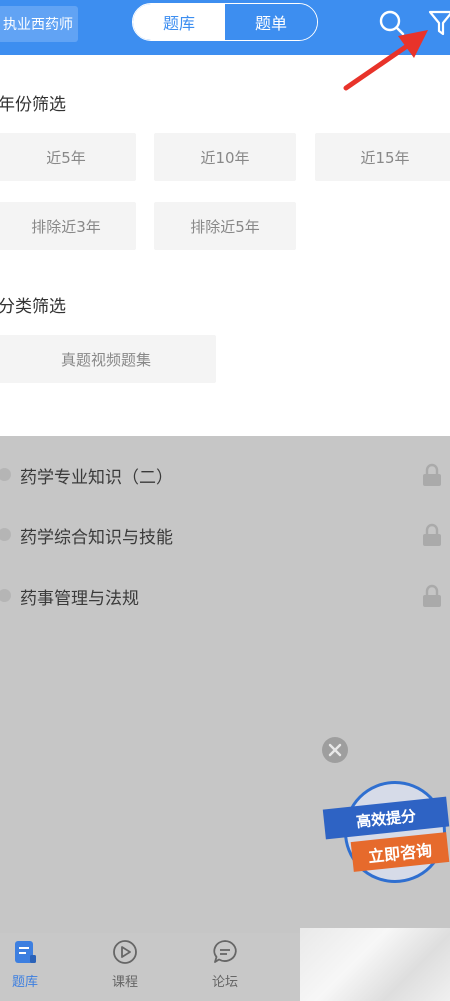  Describe the element at coordinates (68, 157) in the screenshot. I see `filter-chip-recent-5-years: 近5年` at that location.